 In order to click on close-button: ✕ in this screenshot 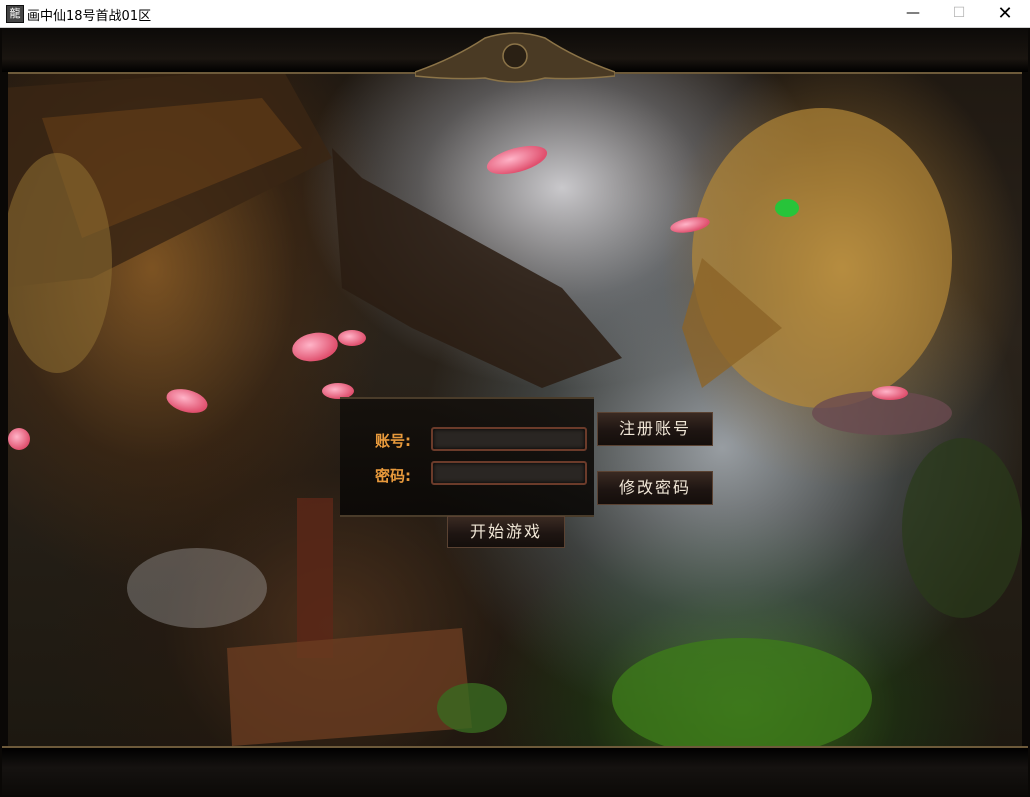, I will do `click(1005, 13)`.